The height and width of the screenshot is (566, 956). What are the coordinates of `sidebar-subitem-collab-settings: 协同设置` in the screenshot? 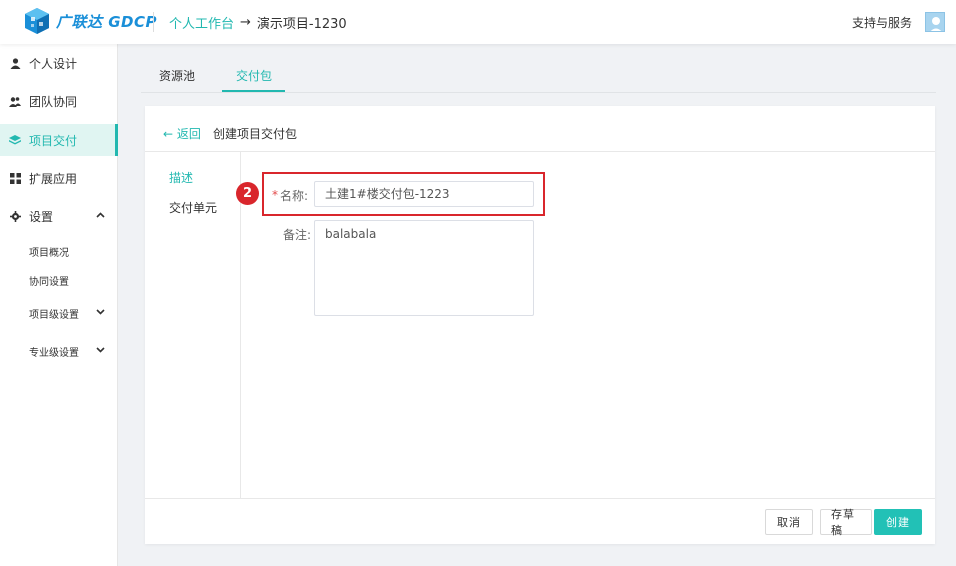 It's located at (49, 280).